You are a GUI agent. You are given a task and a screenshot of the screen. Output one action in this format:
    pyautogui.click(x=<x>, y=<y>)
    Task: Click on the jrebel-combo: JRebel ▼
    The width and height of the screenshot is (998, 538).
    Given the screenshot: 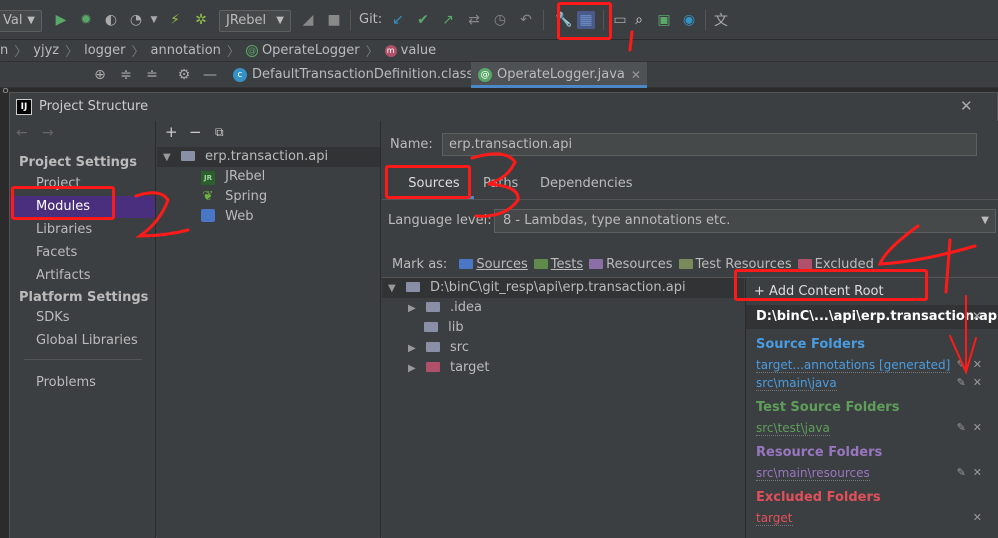 What is the action you would take?
    pyautogui.click(x=255, y=21)
    